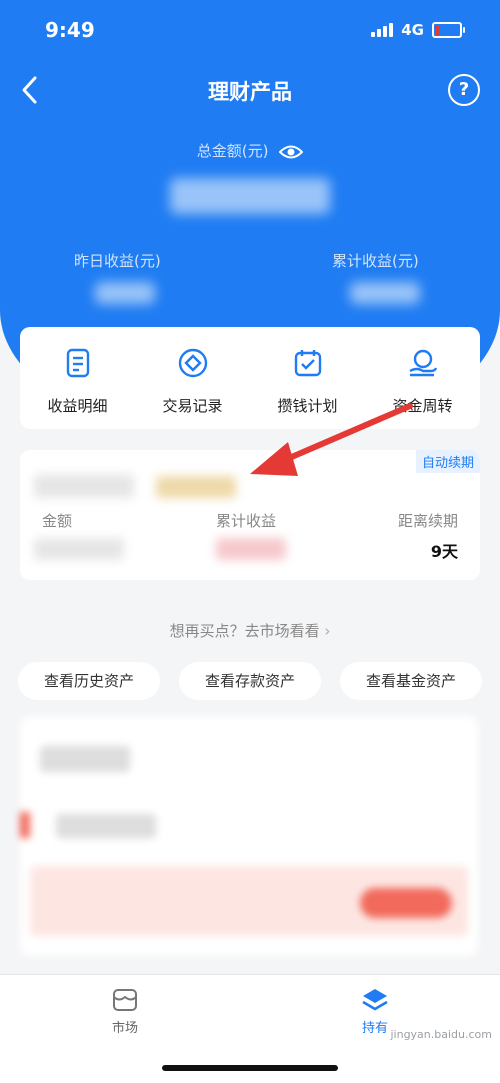  Describe the element at coordinates (331, 439) in the screenshot. I see `annotation-arrow-icon` at that location.